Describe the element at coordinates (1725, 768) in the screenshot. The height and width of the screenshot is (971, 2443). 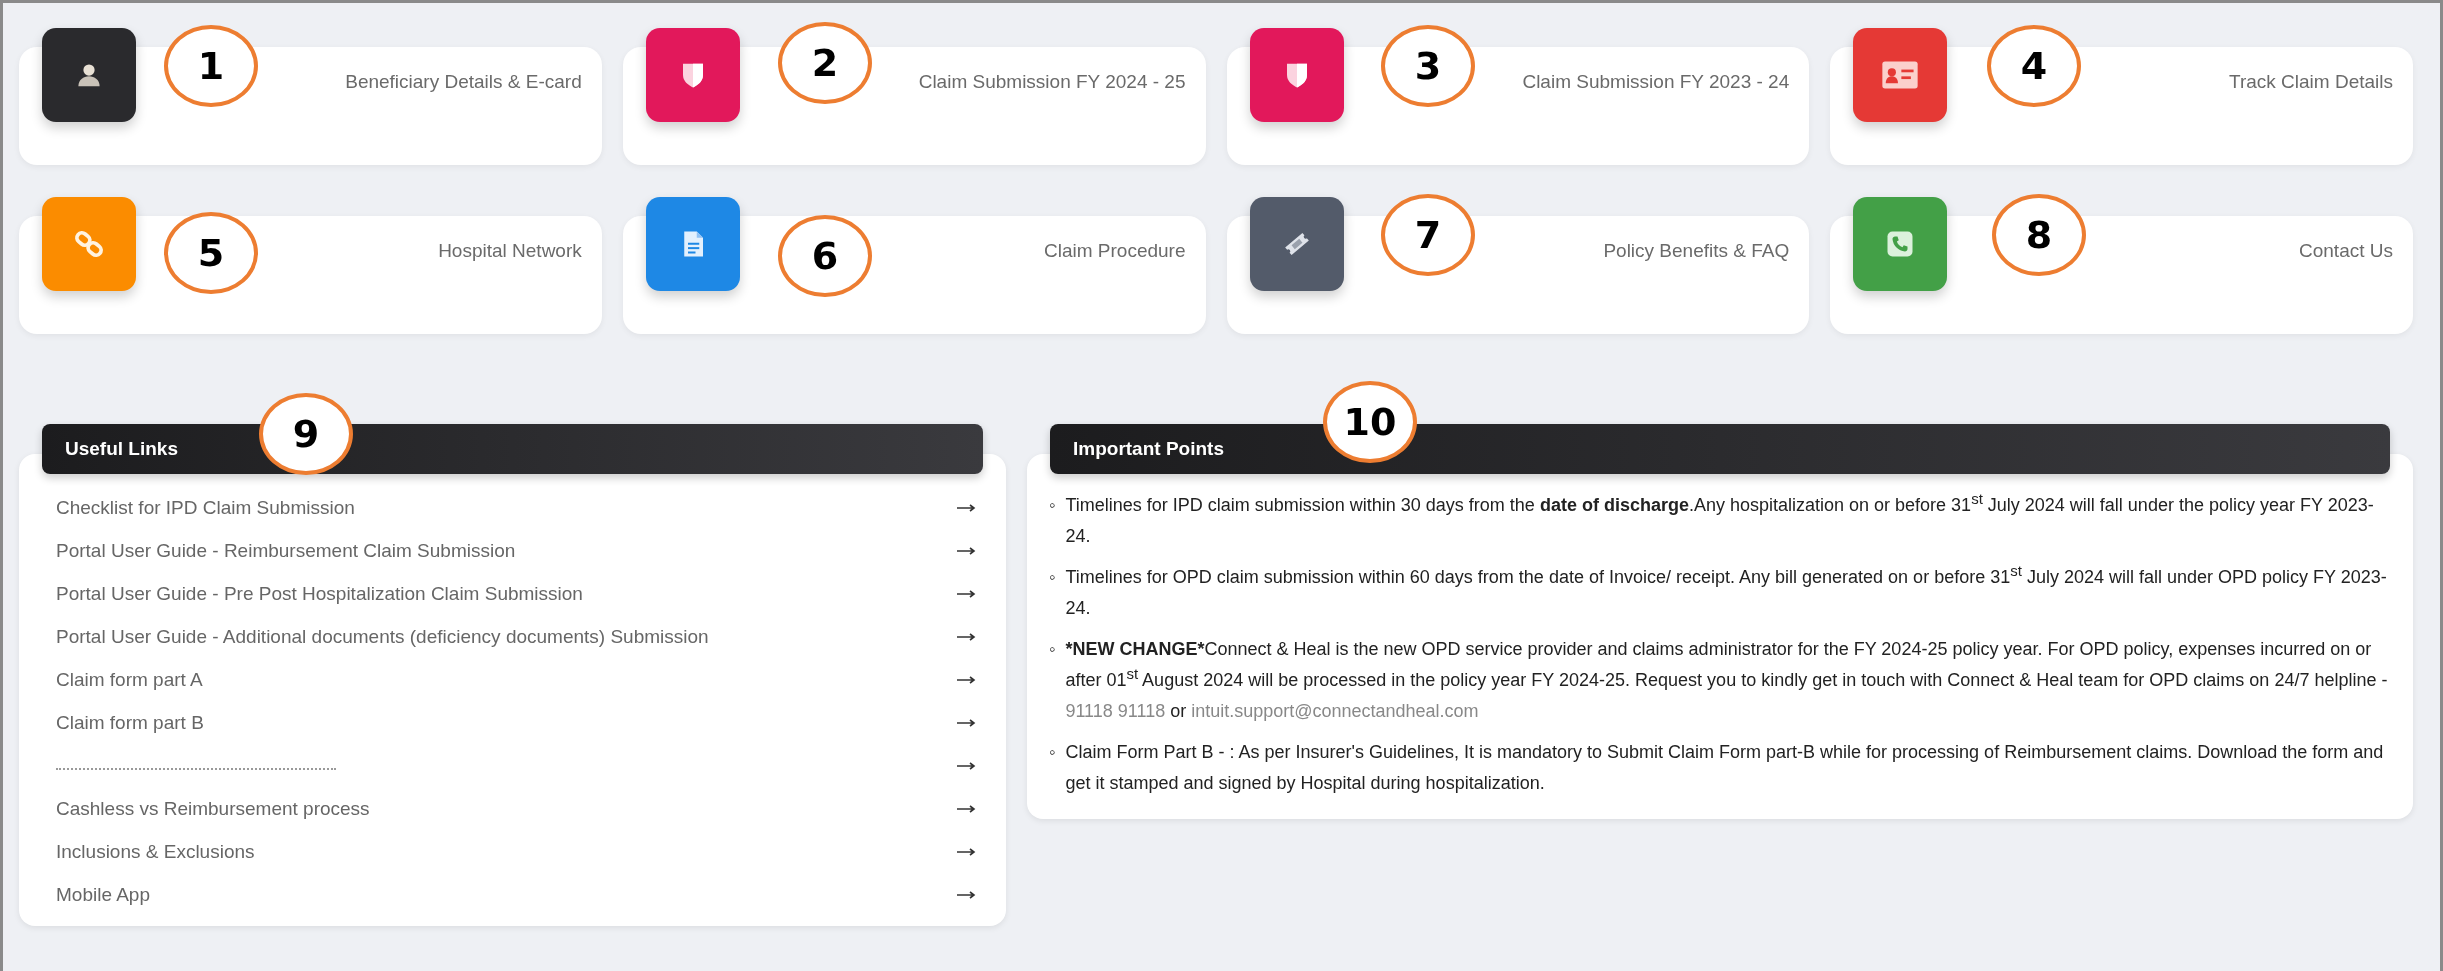
I see `bullet-point: Claim Form Part B - : As per Insurer's Guidelines, It is mandatory to Submit Claim Form part-B while for processing of Reimbursement claims. Download the form and get it stamped and signed by Hospital during hospitalization.` at that location.